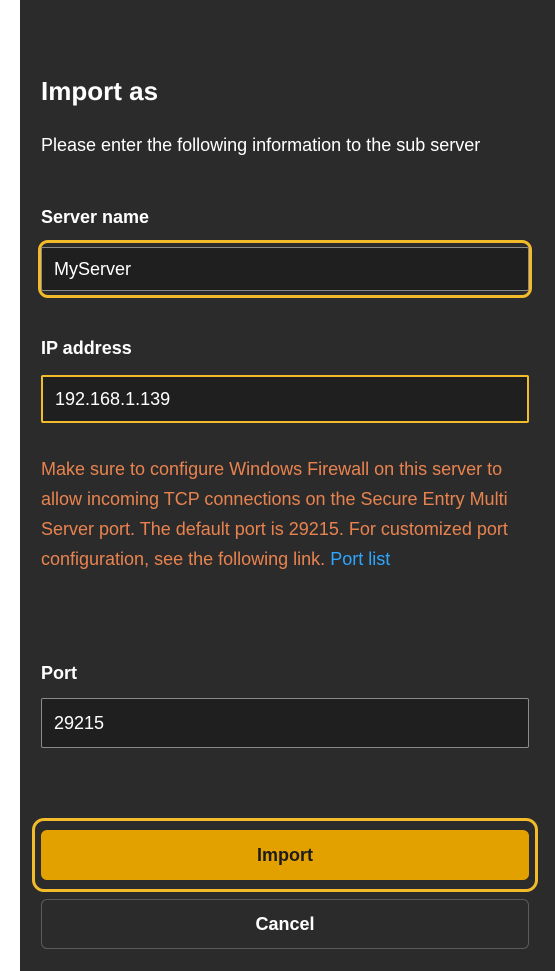  What do you see at coordinates (285, 269) in the screenshot?
I see `server-name-input` at bounding box center [285, 269].